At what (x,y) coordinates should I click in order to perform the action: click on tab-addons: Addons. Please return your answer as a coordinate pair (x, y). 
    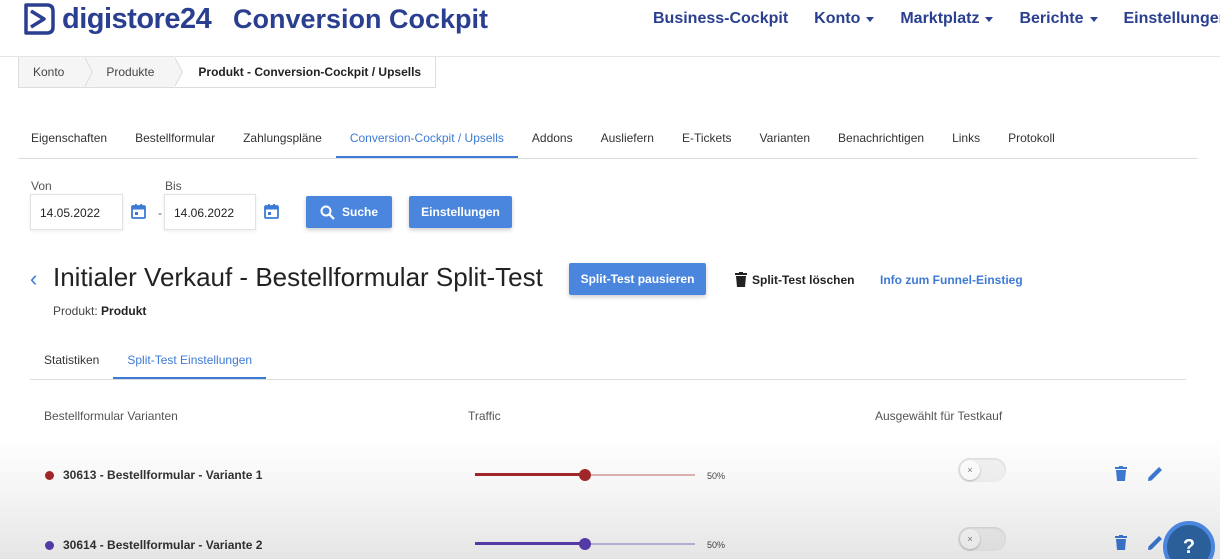
    Looking at the image, I should click on (552, 139).